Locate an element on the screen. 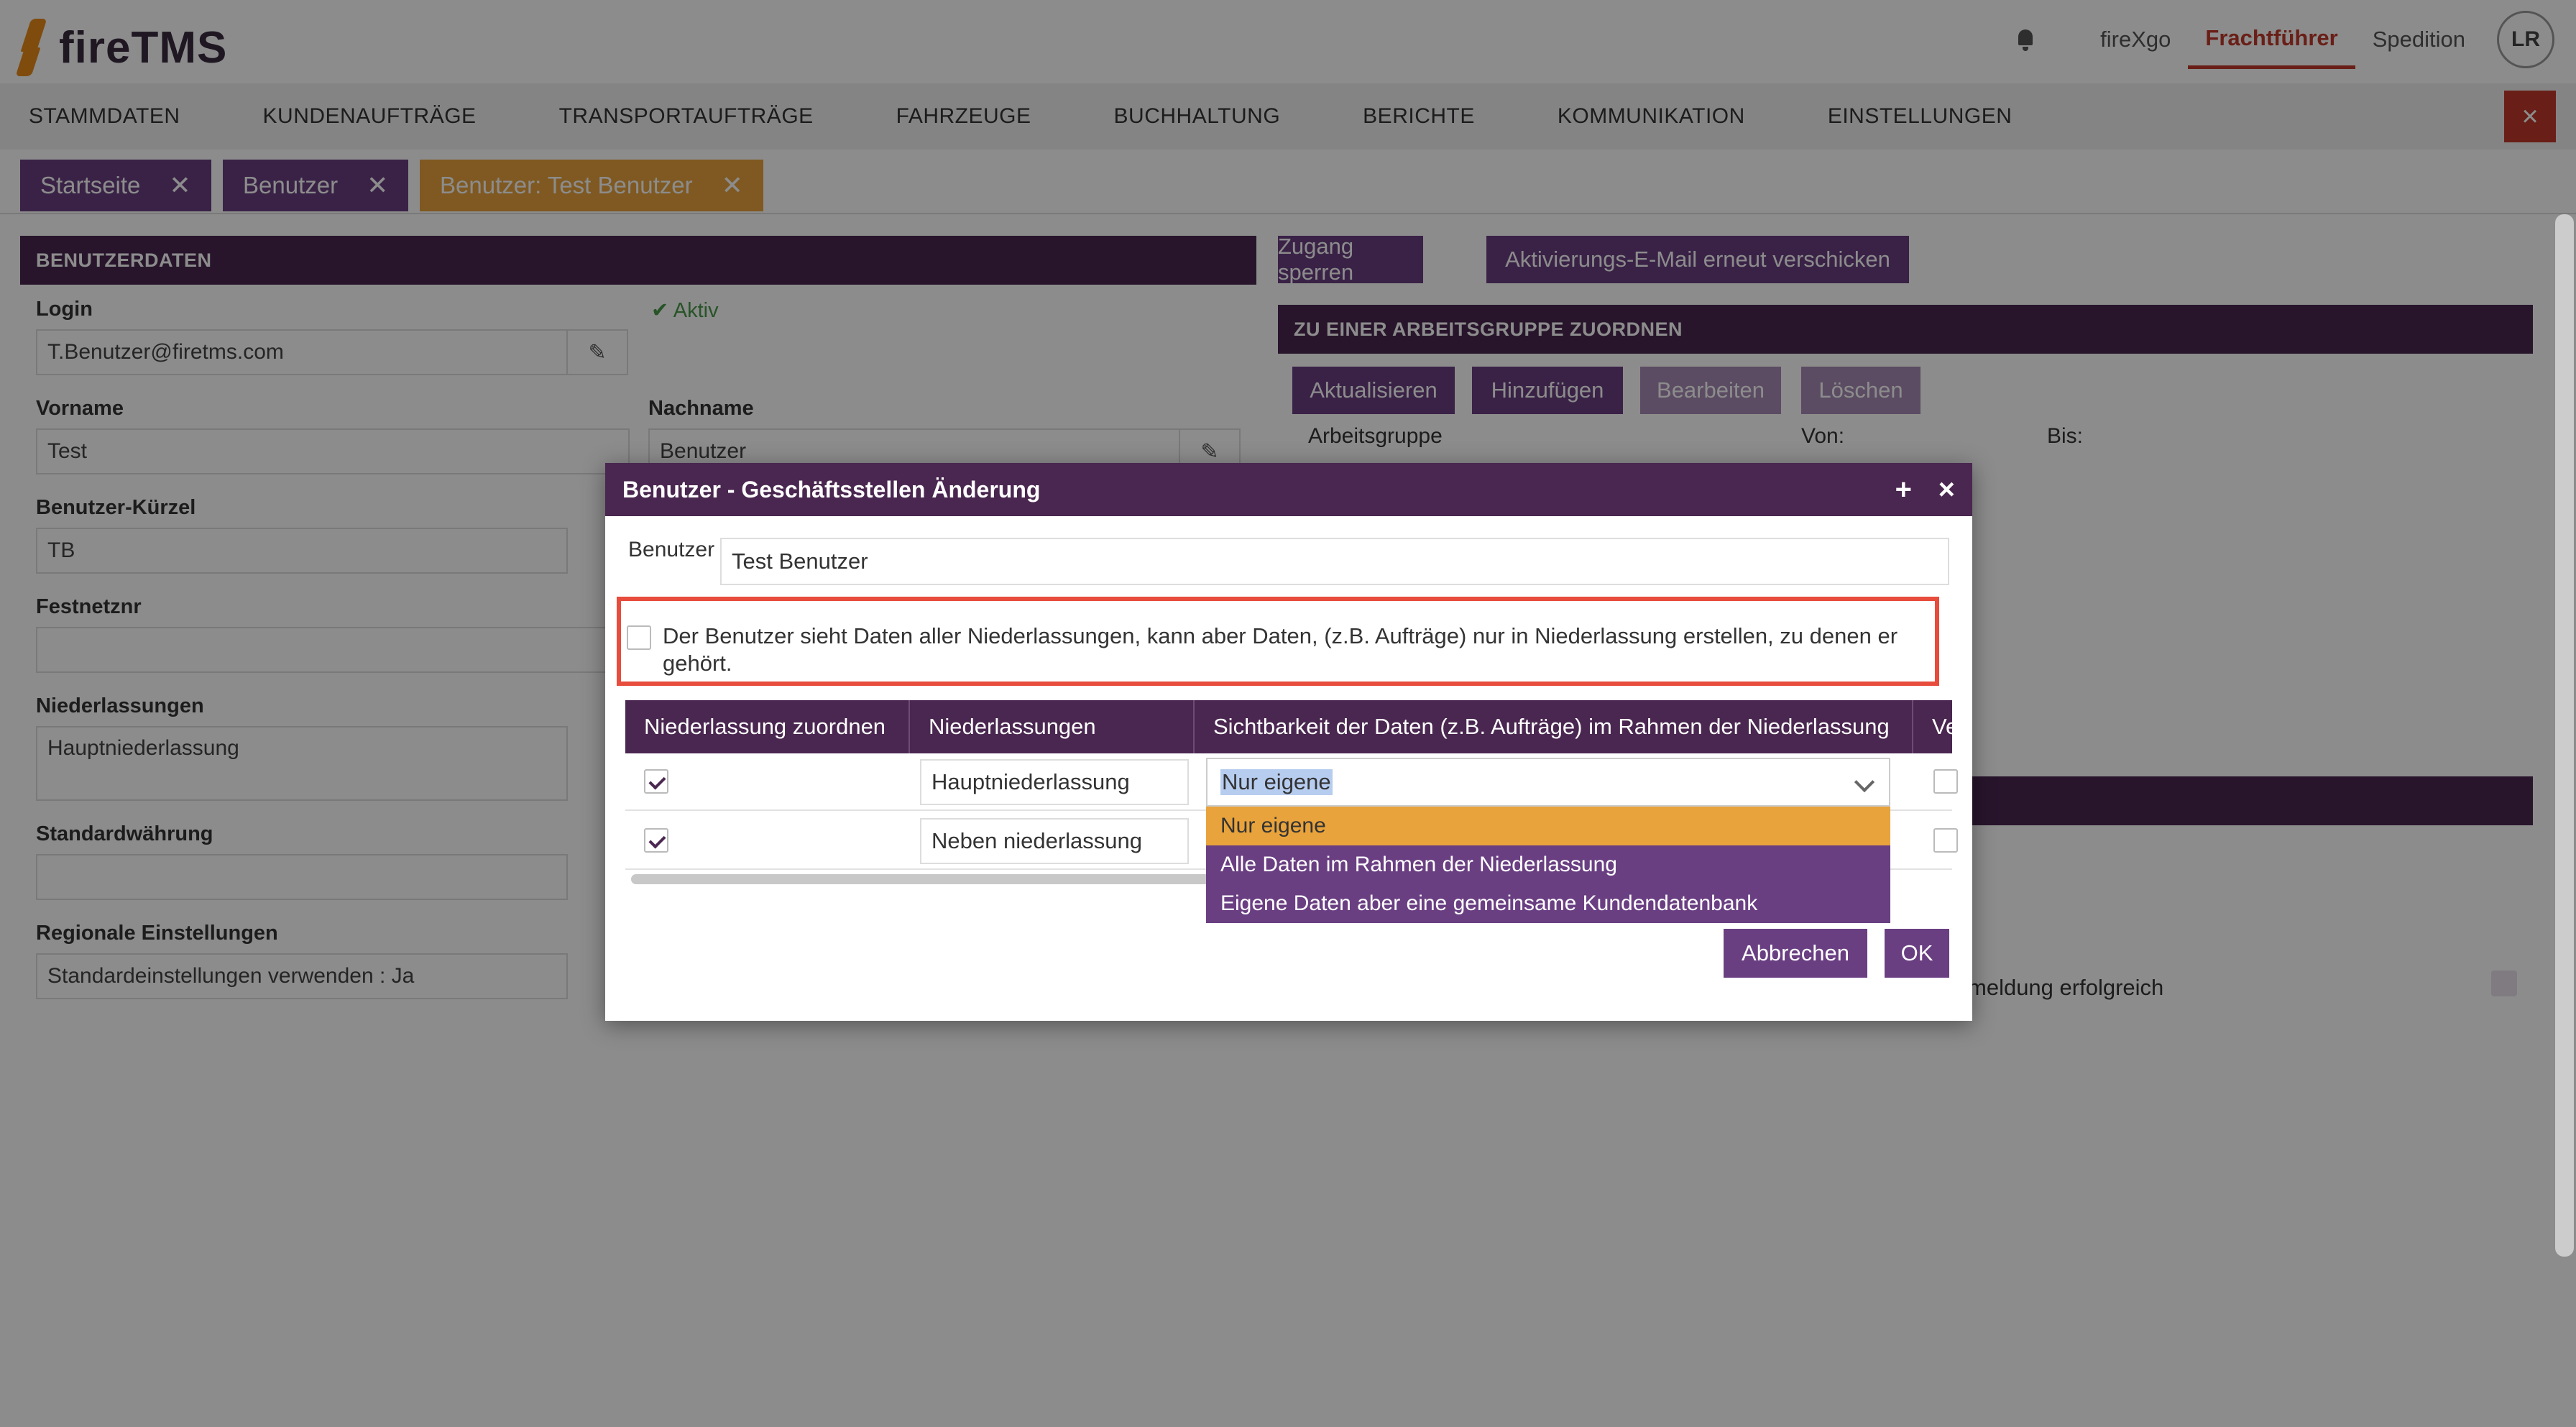 The height and width of the screenshot is (1427, 2576). option-alle-daten: Alle Daten im Rahmen der Niederlassung is located at coordinates (1548, 864).